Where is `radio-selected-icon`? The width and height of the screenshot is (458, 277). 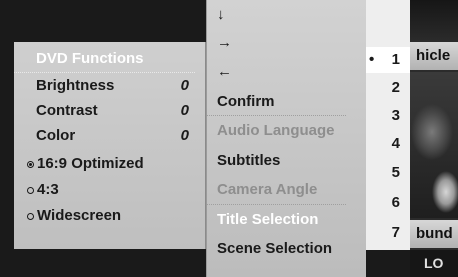
radio-selected-icon is located at coordinates (30, 164).